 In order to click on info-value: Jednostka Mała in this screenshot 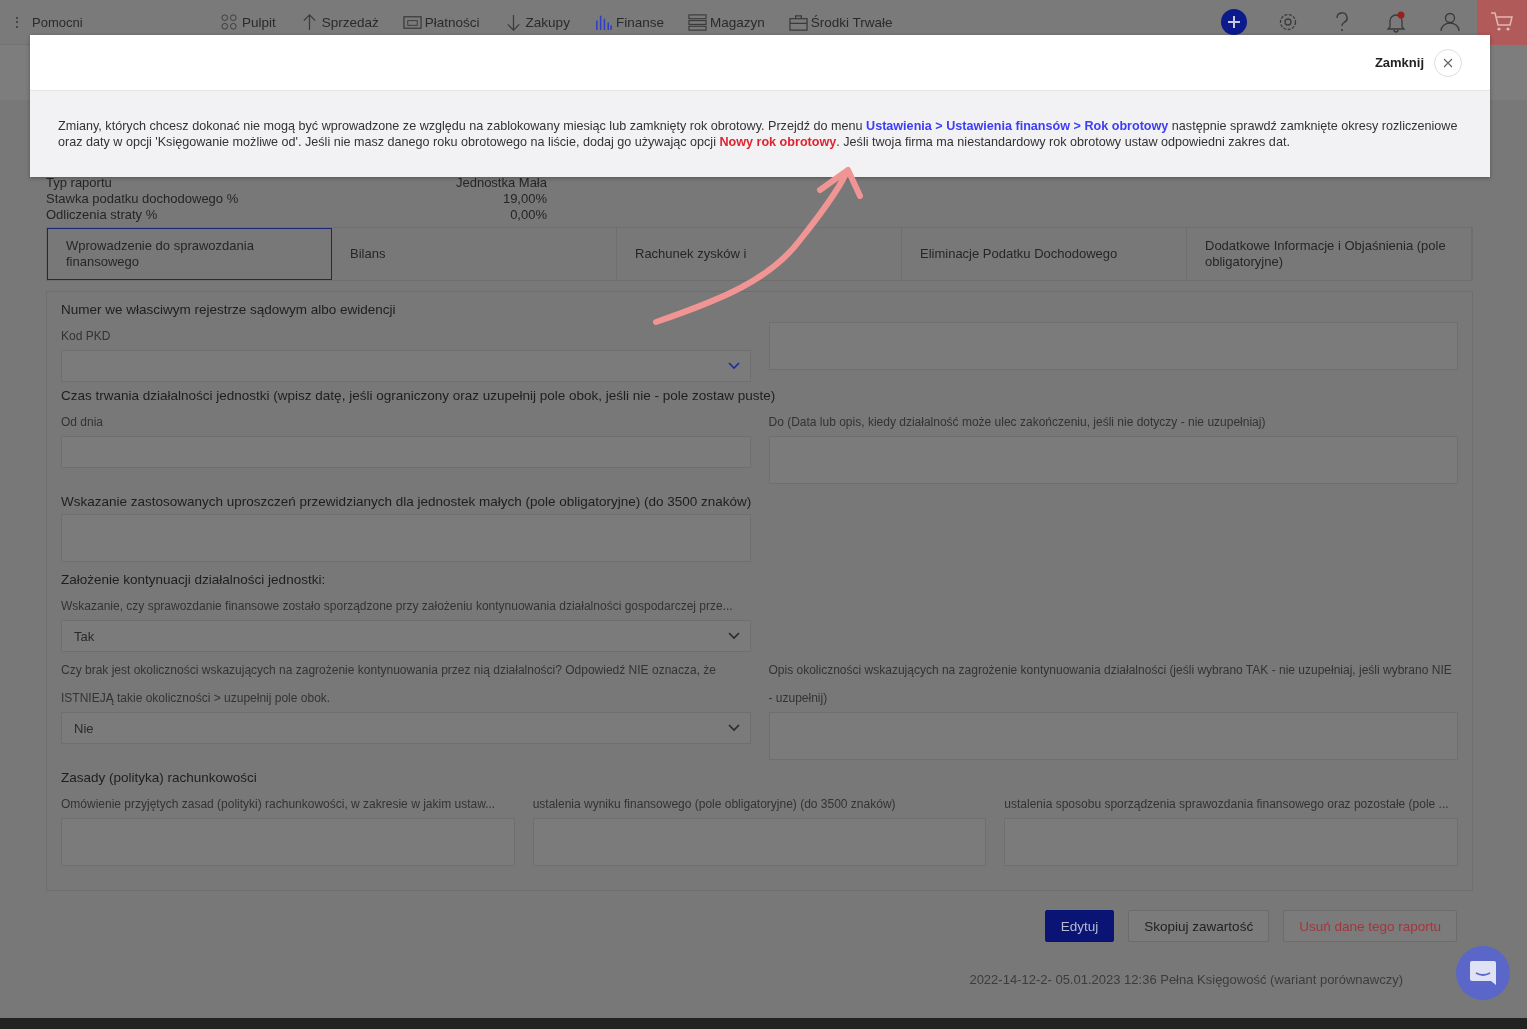, I will do `click(500, 183)`.